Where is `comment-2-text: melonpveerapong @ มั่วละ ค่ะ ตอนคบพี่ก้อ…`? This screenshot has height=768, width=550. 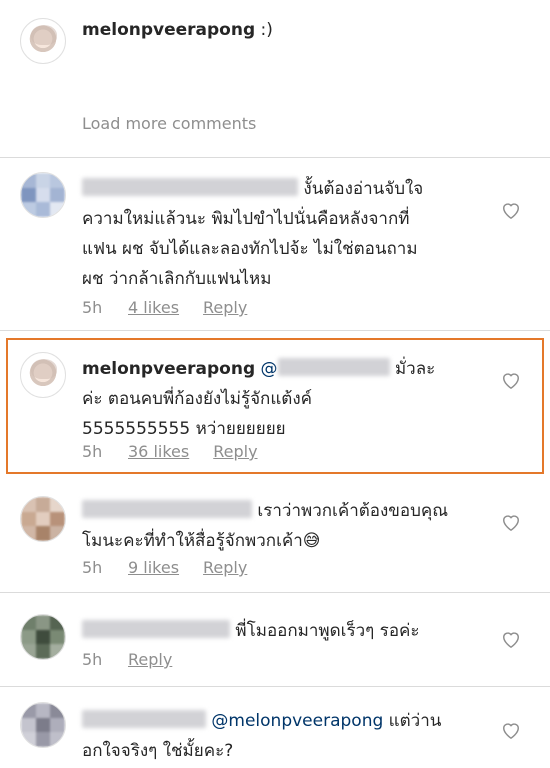 comment-2-text: melonpveerapong @ มั่วละ ค่ะ ตอนคบพี่ก้อ… is located at coordinates (259, 398).